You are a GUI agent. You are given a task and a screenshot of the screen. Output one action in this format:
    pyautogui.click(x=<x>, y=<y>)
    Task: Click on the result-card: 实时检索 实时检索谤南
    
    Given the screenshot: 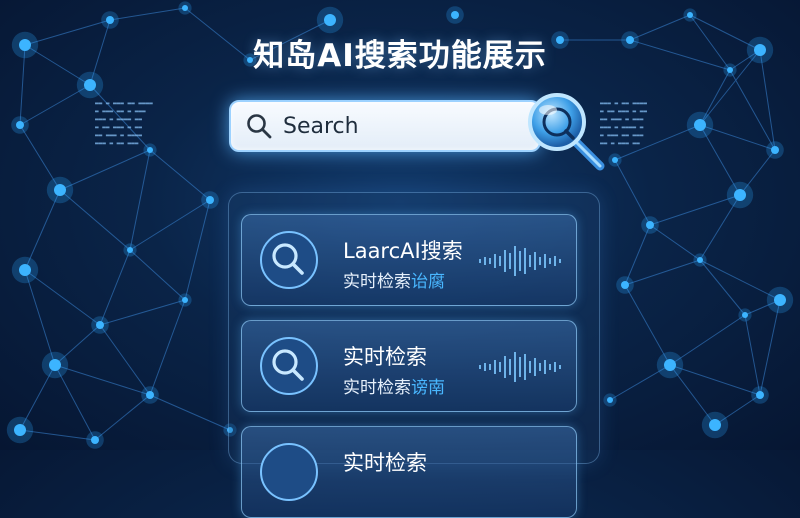 What is the action you would take?
    pyautogui.click(x=409, y=366)
    